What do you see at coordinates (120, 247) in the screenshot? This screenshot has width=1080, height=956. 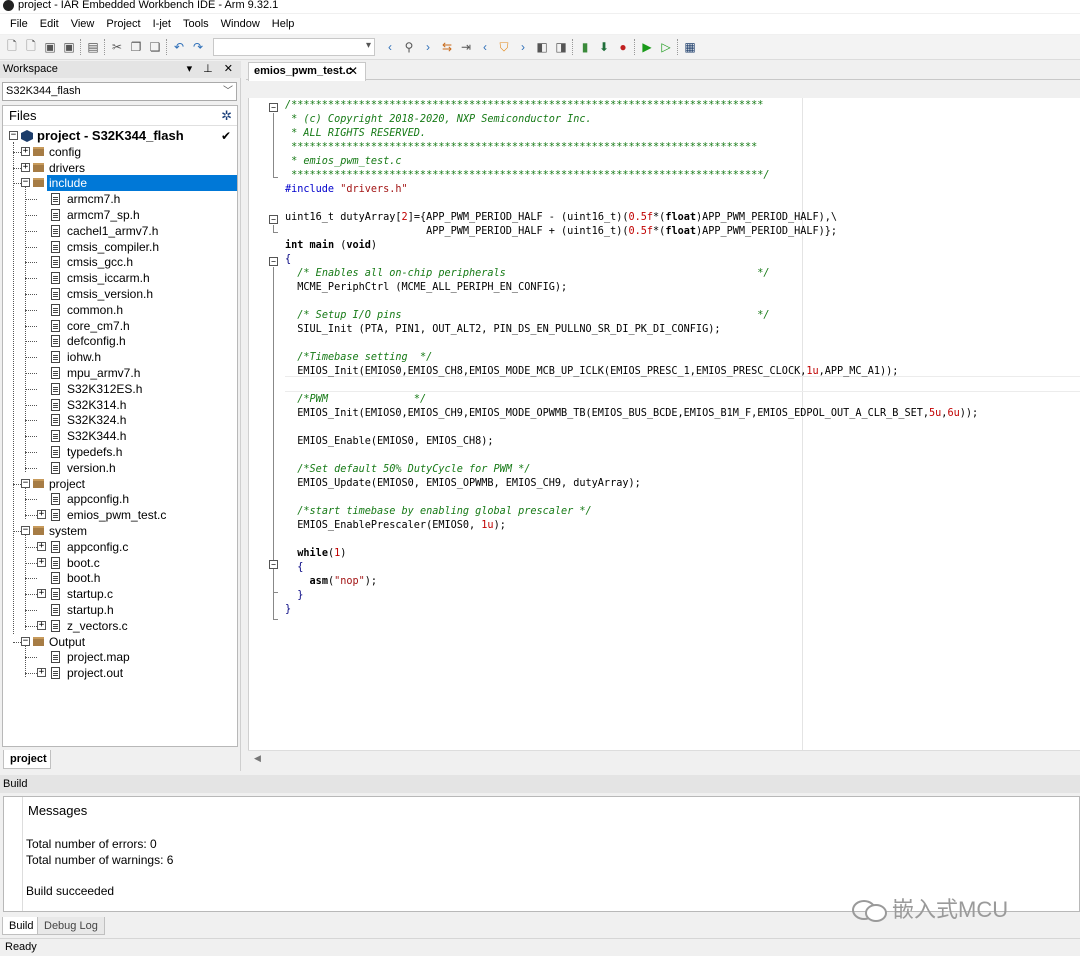 I see `tree-file-item: cmsis_compiler.h` at bounding box center [120, 247].